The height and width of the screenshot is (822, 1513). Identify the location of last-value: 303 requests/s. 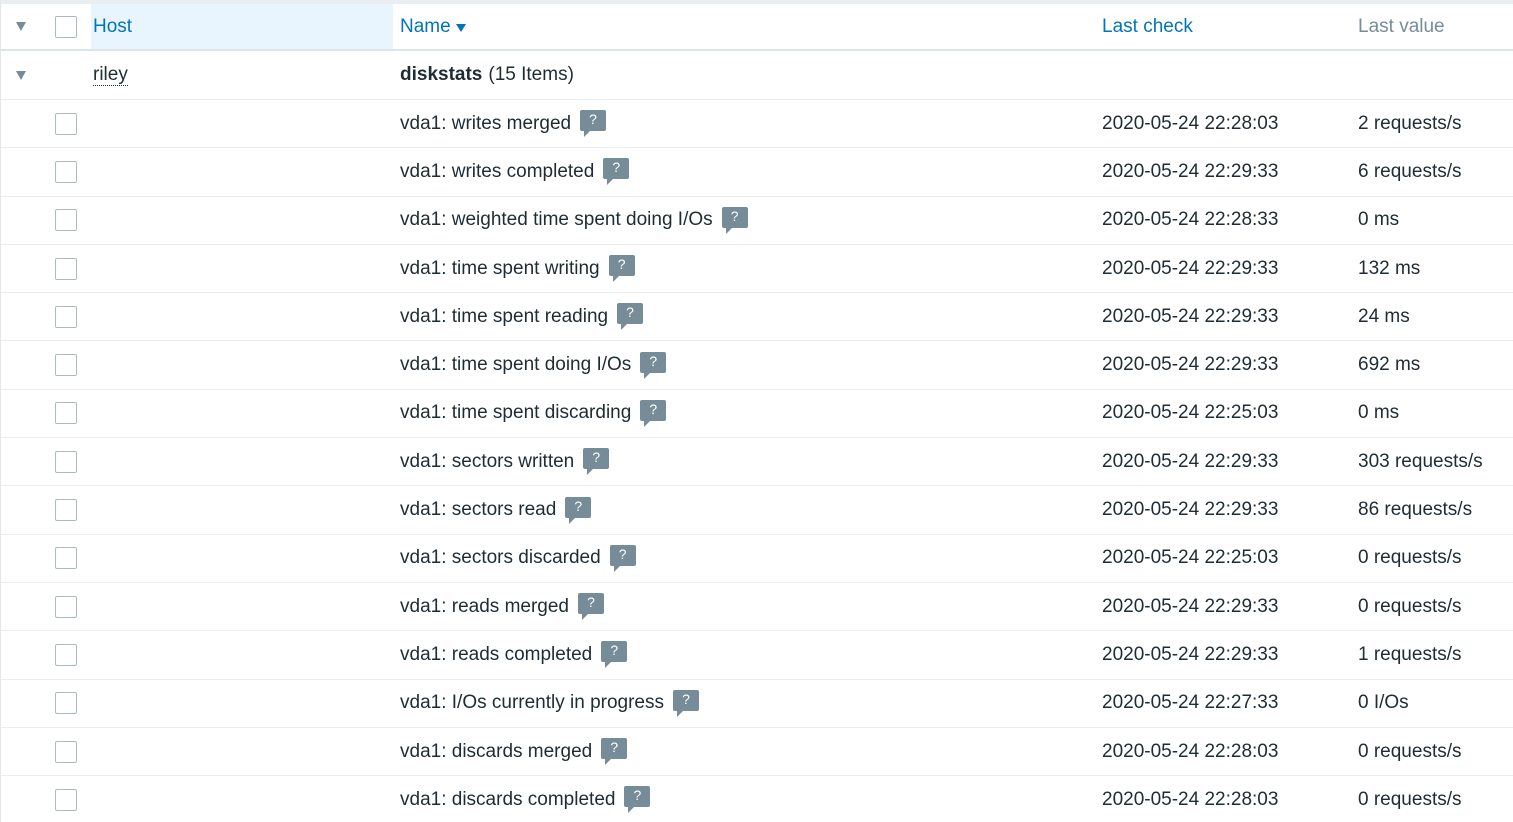
(1420, 461).